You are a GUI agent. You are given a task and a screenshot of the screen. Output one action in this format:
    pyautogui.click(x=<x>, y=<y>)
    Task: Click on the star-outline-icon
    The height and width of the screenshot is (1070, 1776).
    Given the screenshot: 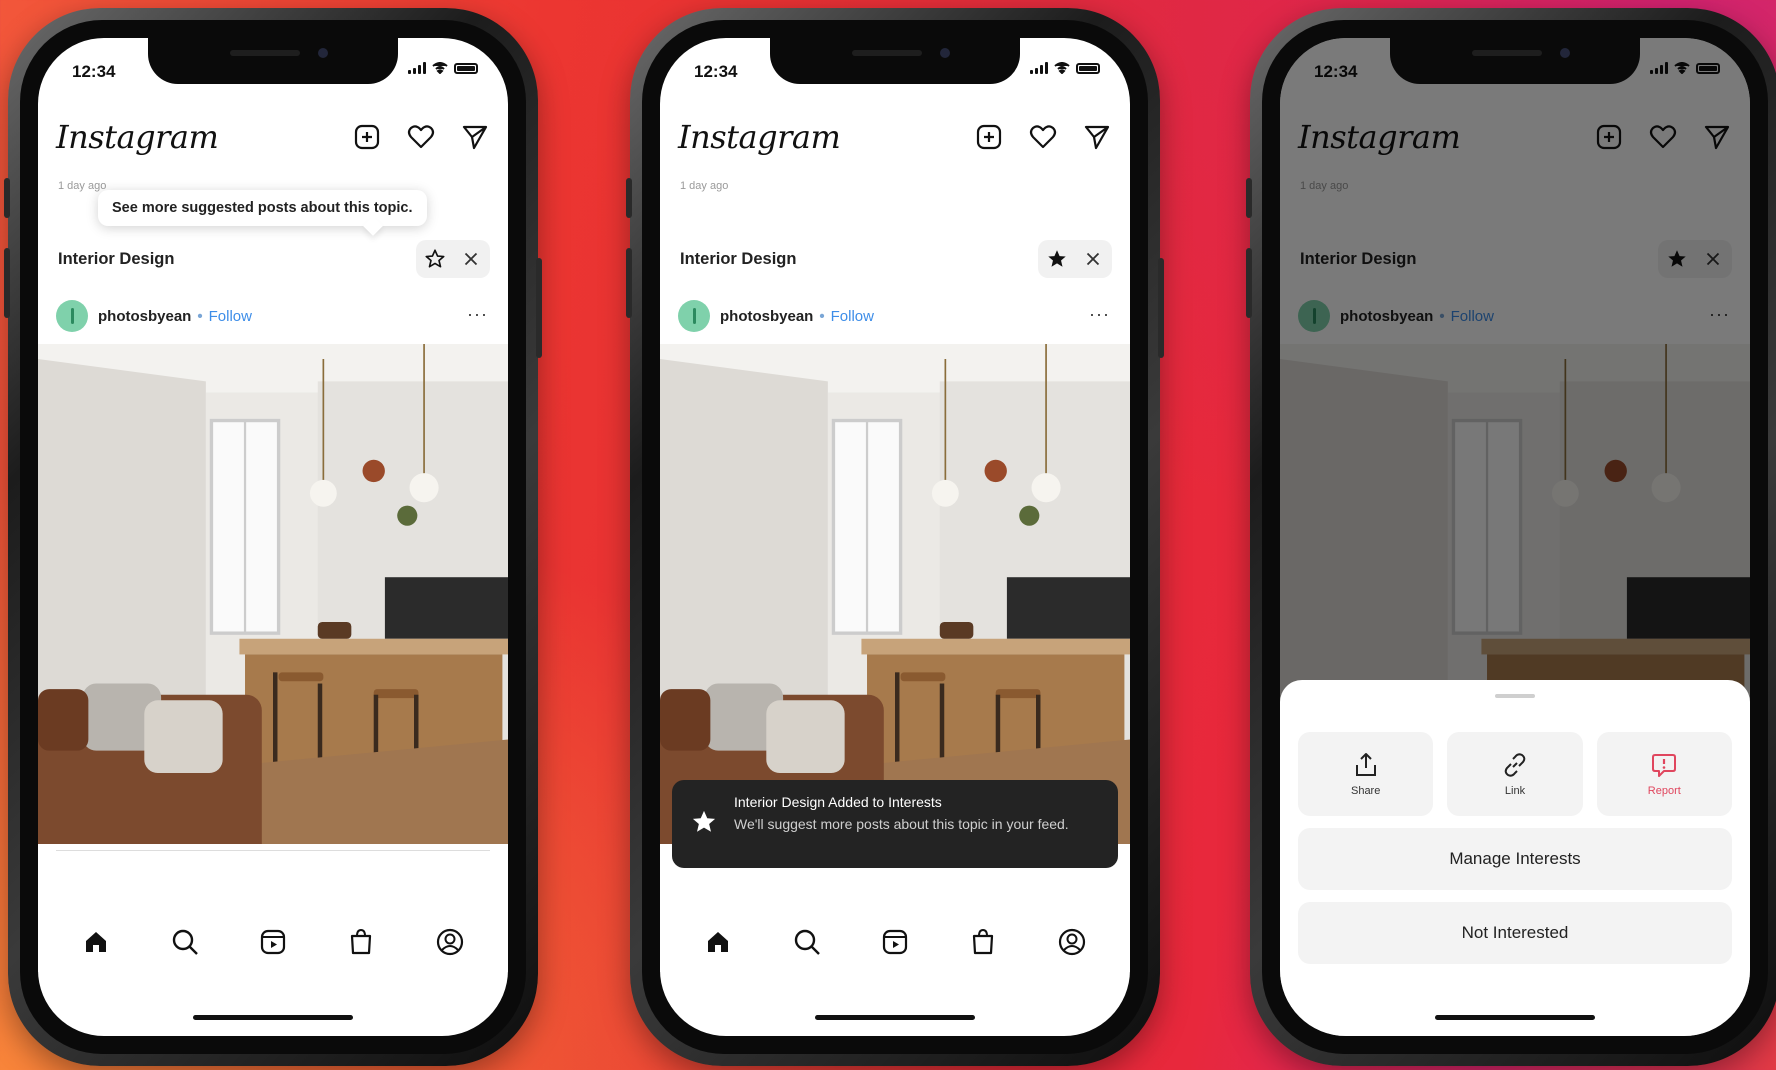 What is the action you would take?
    pyautogui.click(x=435, y=259)
    